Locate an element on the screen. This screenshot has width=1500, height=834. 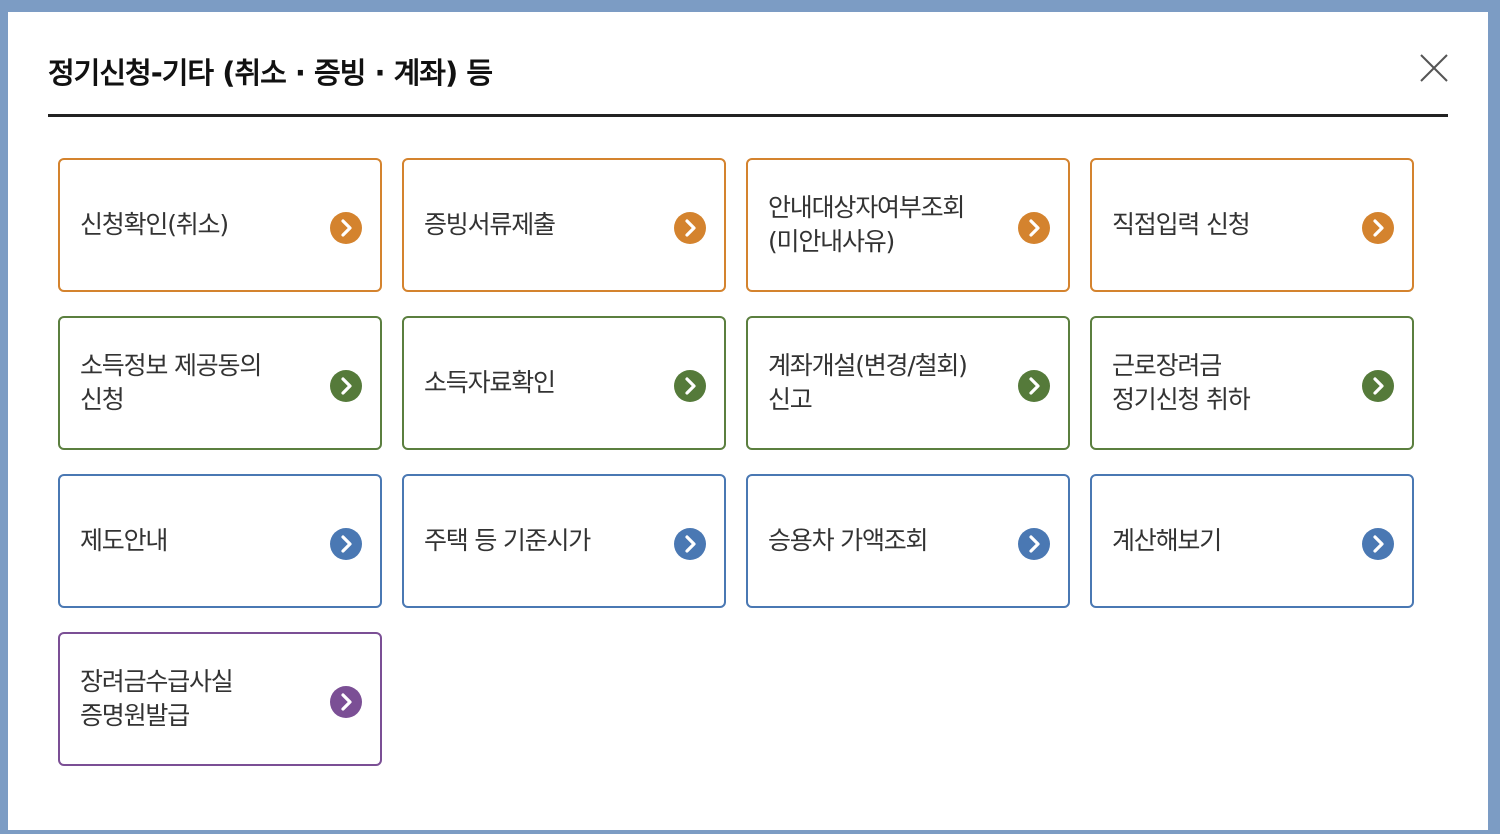
menu-card-income-consent: 소득정보 제공동의 신청 is located at coordinates (220, 383).